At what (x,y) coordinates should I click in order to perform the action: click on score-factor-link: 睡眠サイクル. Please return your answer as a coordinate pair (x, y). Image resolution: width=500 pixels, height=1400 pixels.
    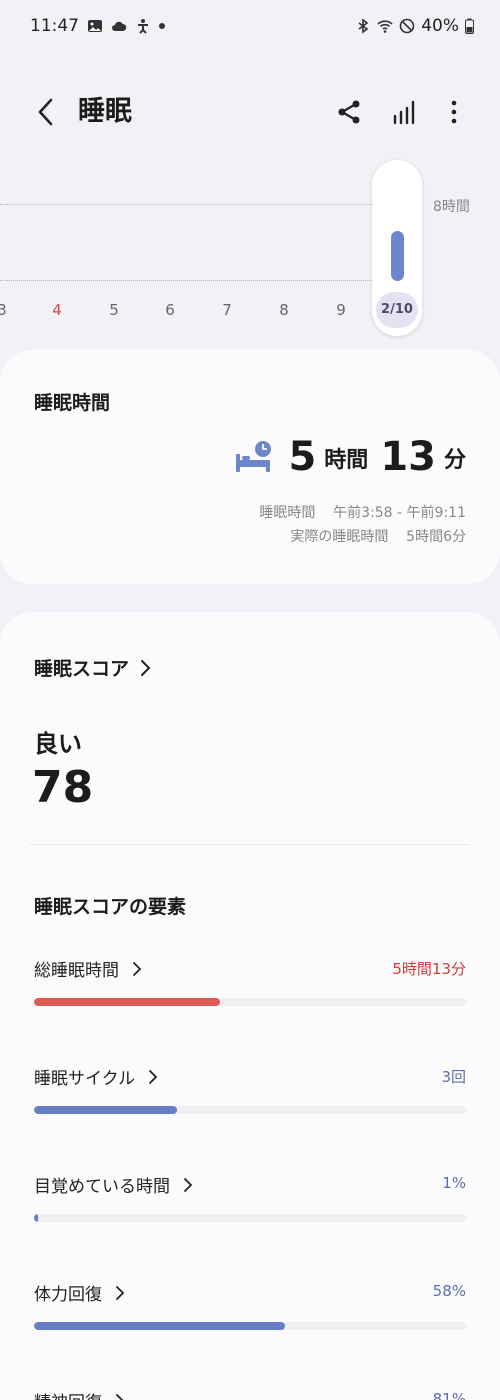
    Looking at the image, I should click on (96, 1076).